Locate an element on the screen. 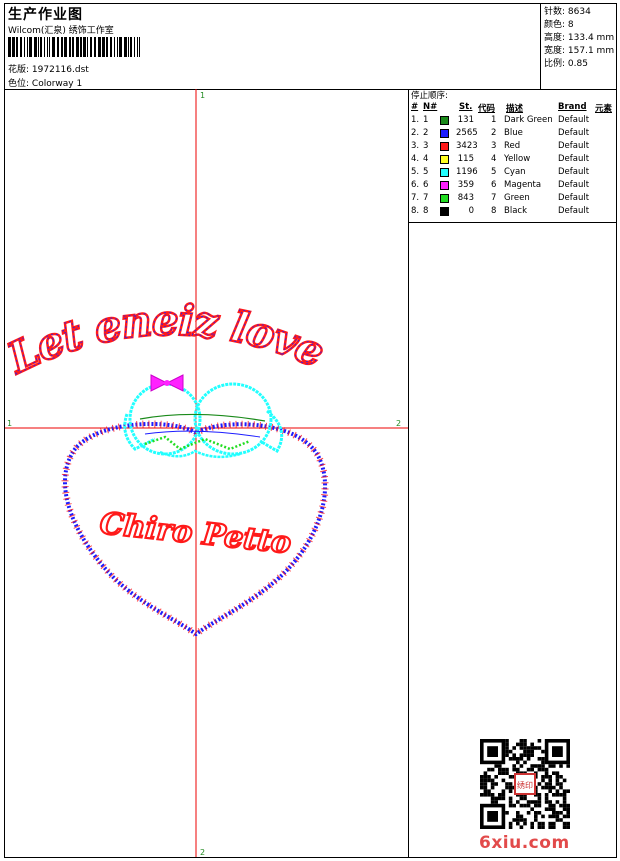  row-stitches: 2565 is located at coordinates (467, 133).